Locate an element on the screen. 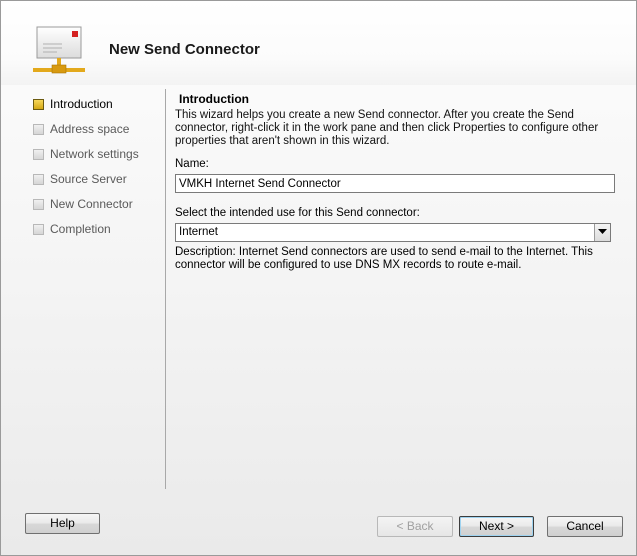 The height and width of the screenshot is (556, 637). help-button: Help is located at coordinates (62, 523).